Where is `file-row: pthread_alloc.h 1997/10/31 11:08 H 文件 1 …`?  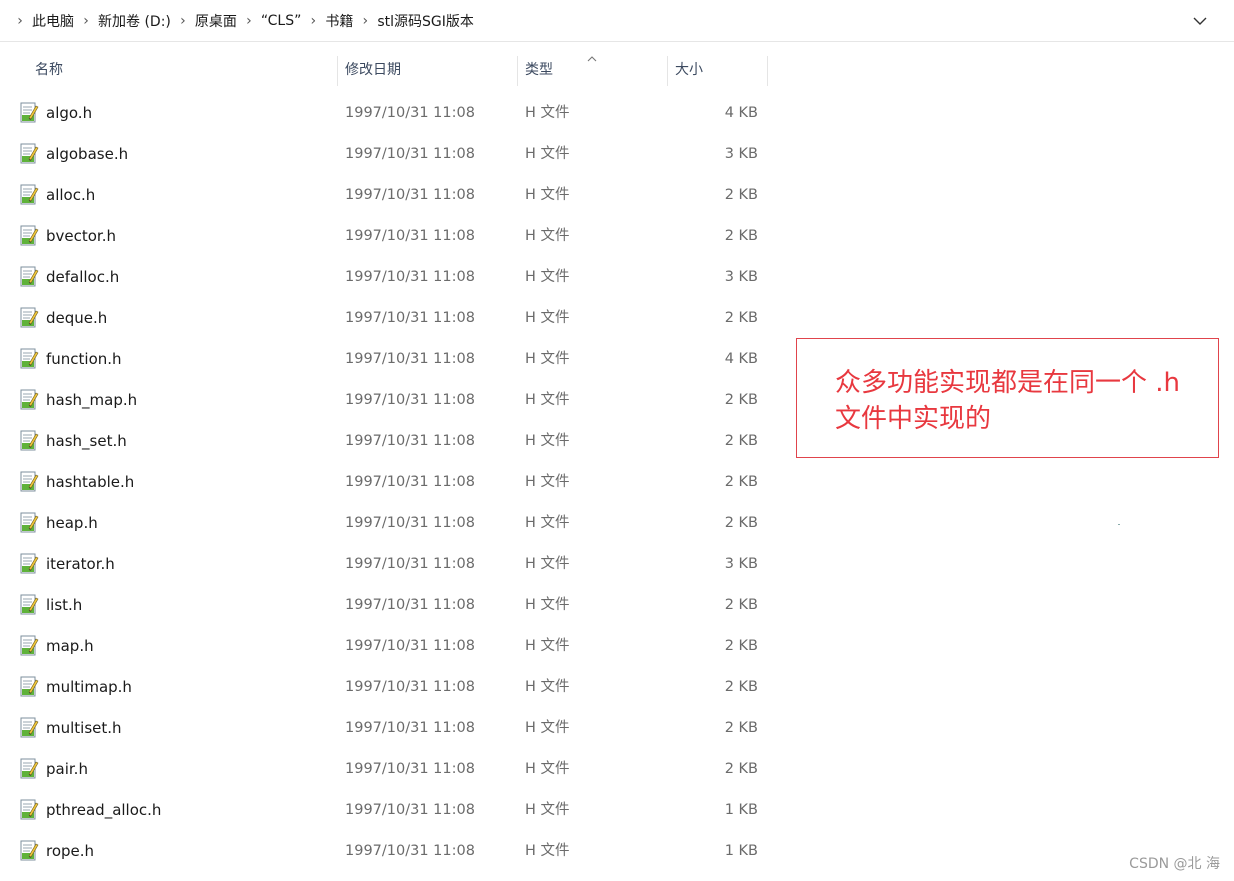
file-row: pthread_alloc.h 1997/10/31 11:08 H 文件 1 … is located at coordinates (390, 810).